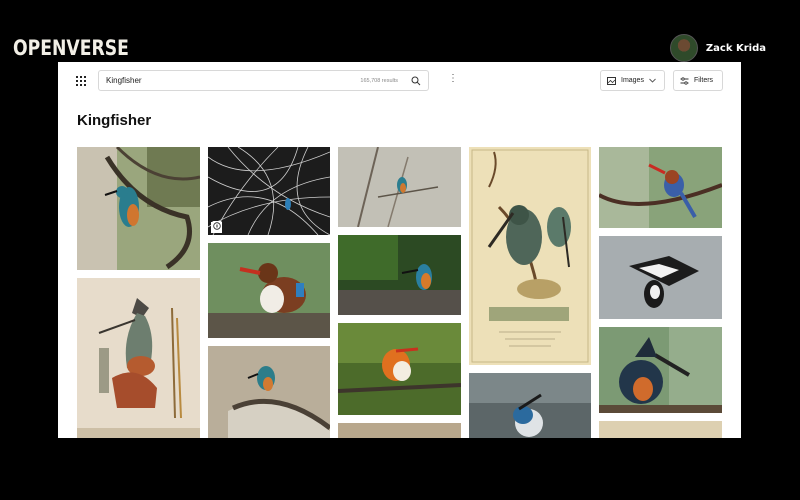 The width and height of the screenshot is (800, 500). Describe the element at coordinates (71, 48) in the screenshot. I see `openverse-logo: OPENVERSE` at that location.